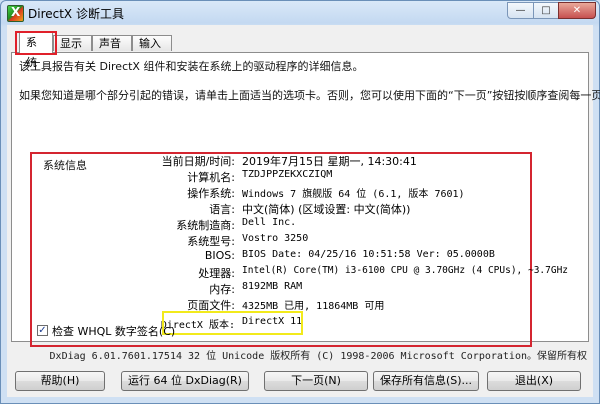  I want to click on info-row-model: 系统型号: Vostro 3250, so click(303, 240).